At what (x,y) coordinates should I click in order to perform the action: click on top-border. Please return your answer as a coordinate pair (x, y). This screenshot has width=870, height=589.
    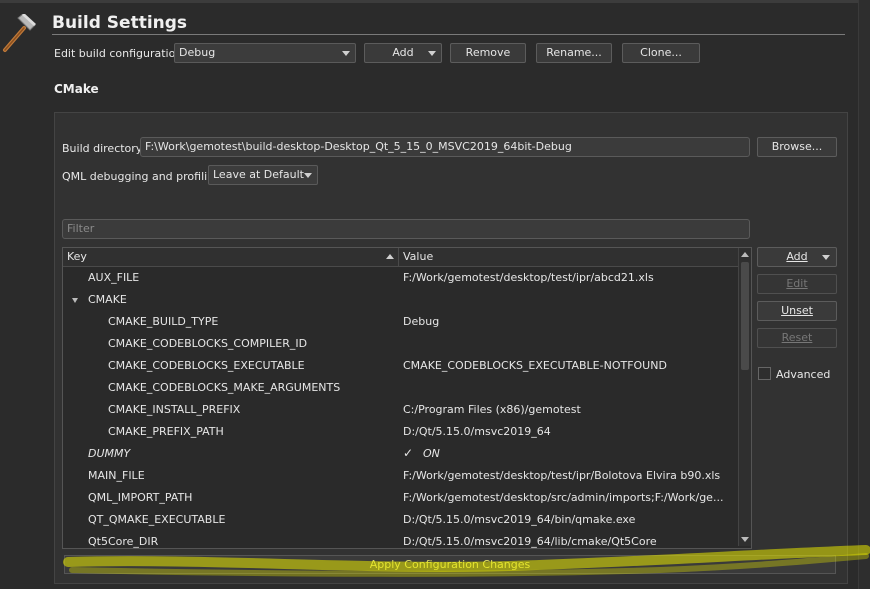
    Looking at the image, I should click on (435, 1).